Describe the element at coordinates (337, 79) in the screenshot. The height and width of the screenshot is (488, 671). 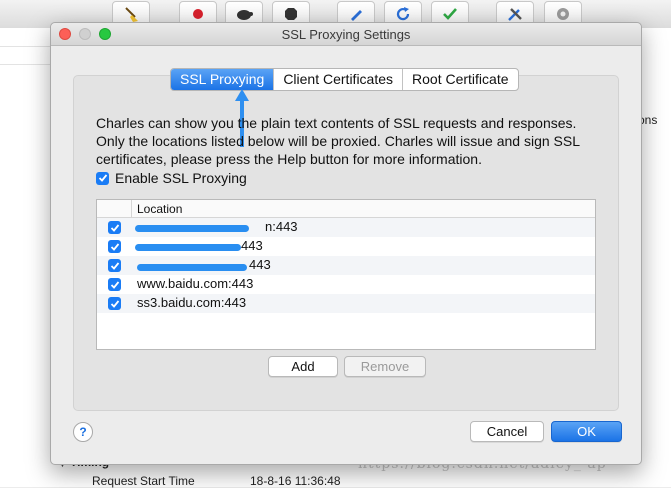
I see `tab-client-certificates: Client Certificates` at that location.